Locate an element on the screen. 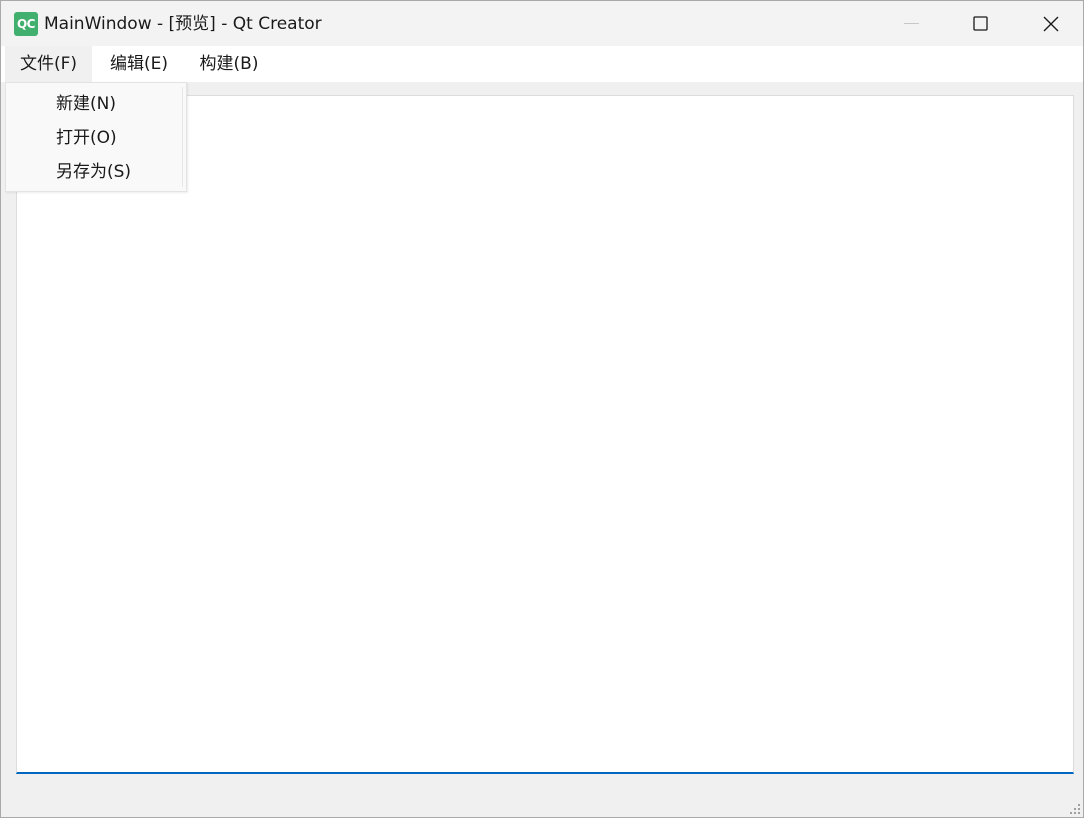  menu-file: 文件(F) is located at coordinates (48, 64).